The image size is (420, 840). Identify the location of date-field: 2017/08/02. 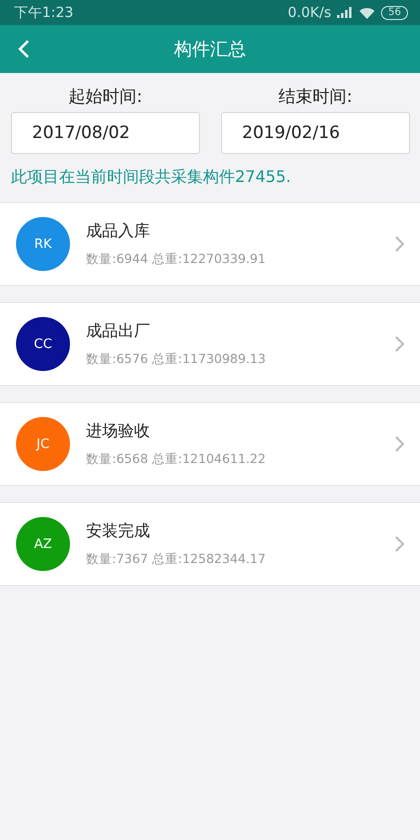
(105, 133).